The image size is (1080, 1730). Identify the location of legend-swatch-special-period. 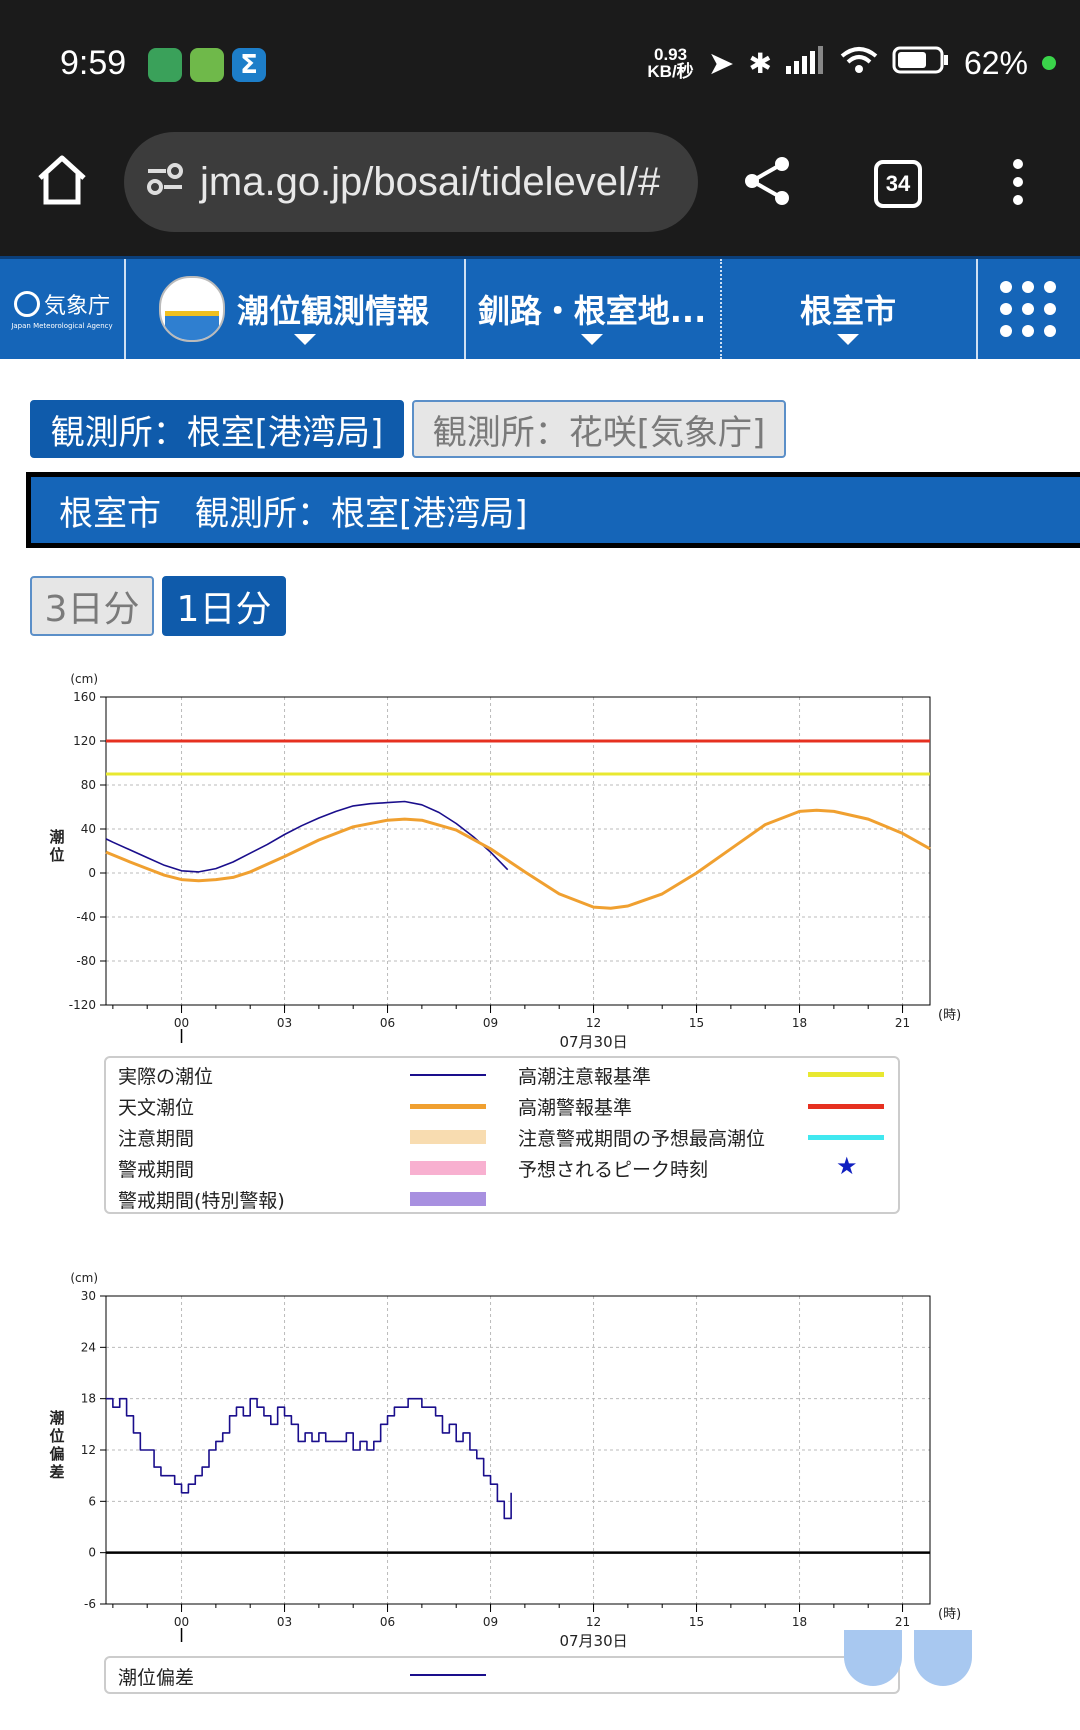
(448, 1199).